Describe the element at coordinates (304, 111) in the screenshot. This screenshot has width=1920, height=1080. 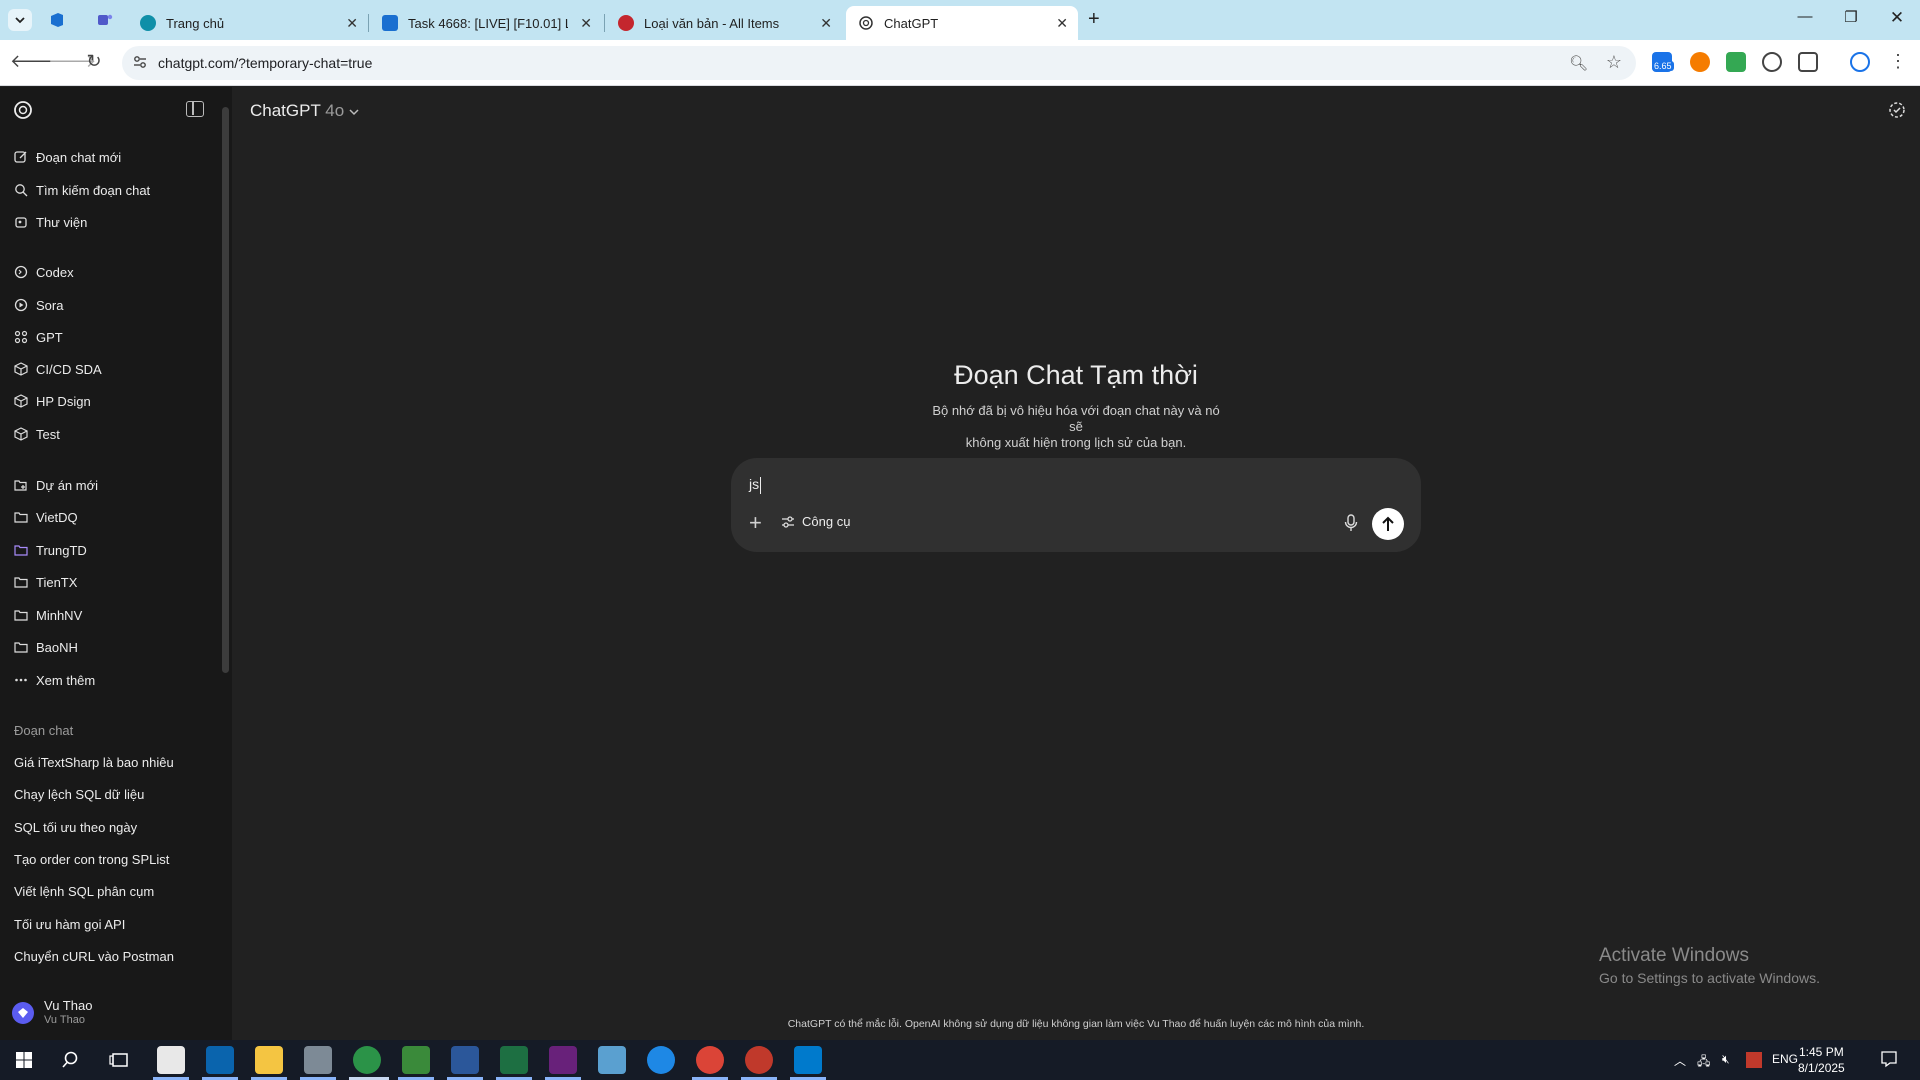
I see `model-selector: ChatGPT 4o` at that location.